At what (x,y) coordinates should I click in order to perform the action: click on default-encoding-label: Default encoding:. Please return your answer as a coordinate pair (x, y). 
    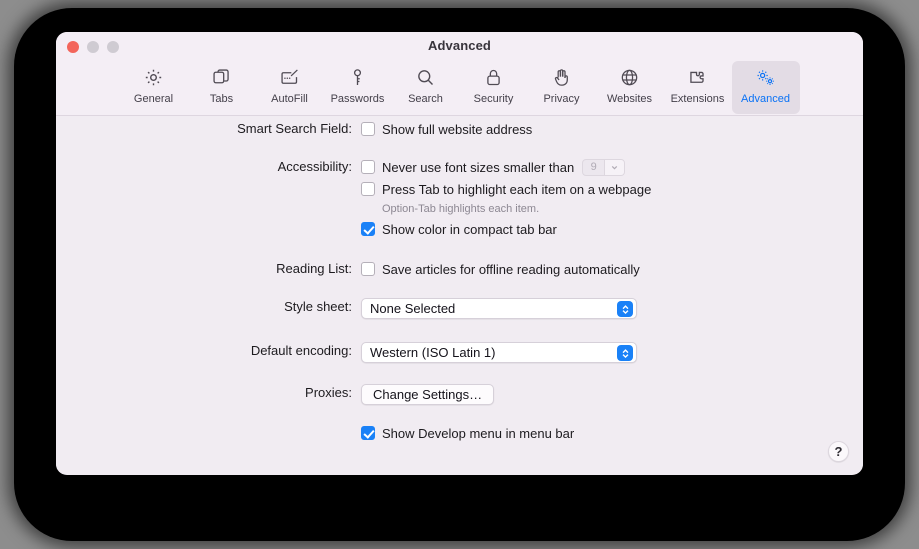
    Looking at the image, I should click on (301, 350).